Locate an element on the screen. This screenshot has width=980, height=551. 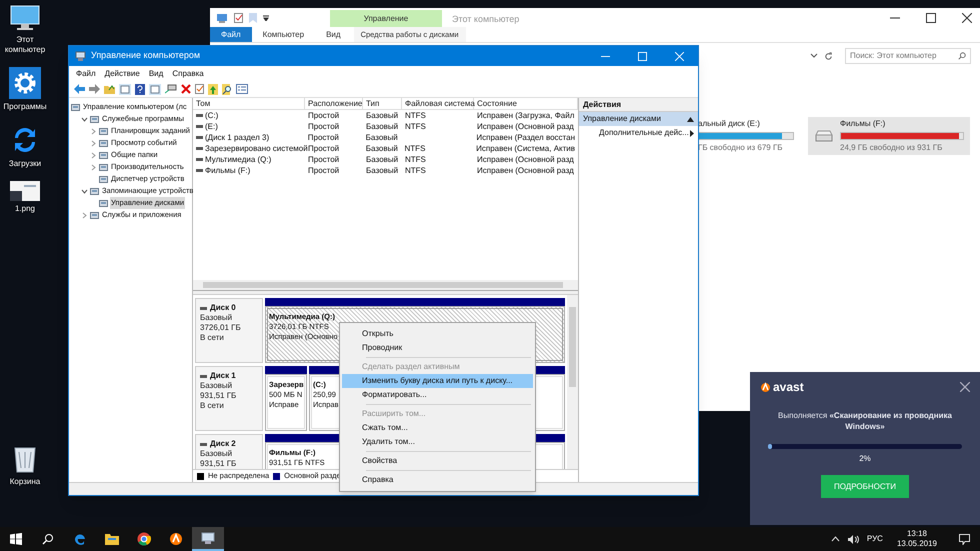
dropdown-icon is located at coordinates (266, 17).